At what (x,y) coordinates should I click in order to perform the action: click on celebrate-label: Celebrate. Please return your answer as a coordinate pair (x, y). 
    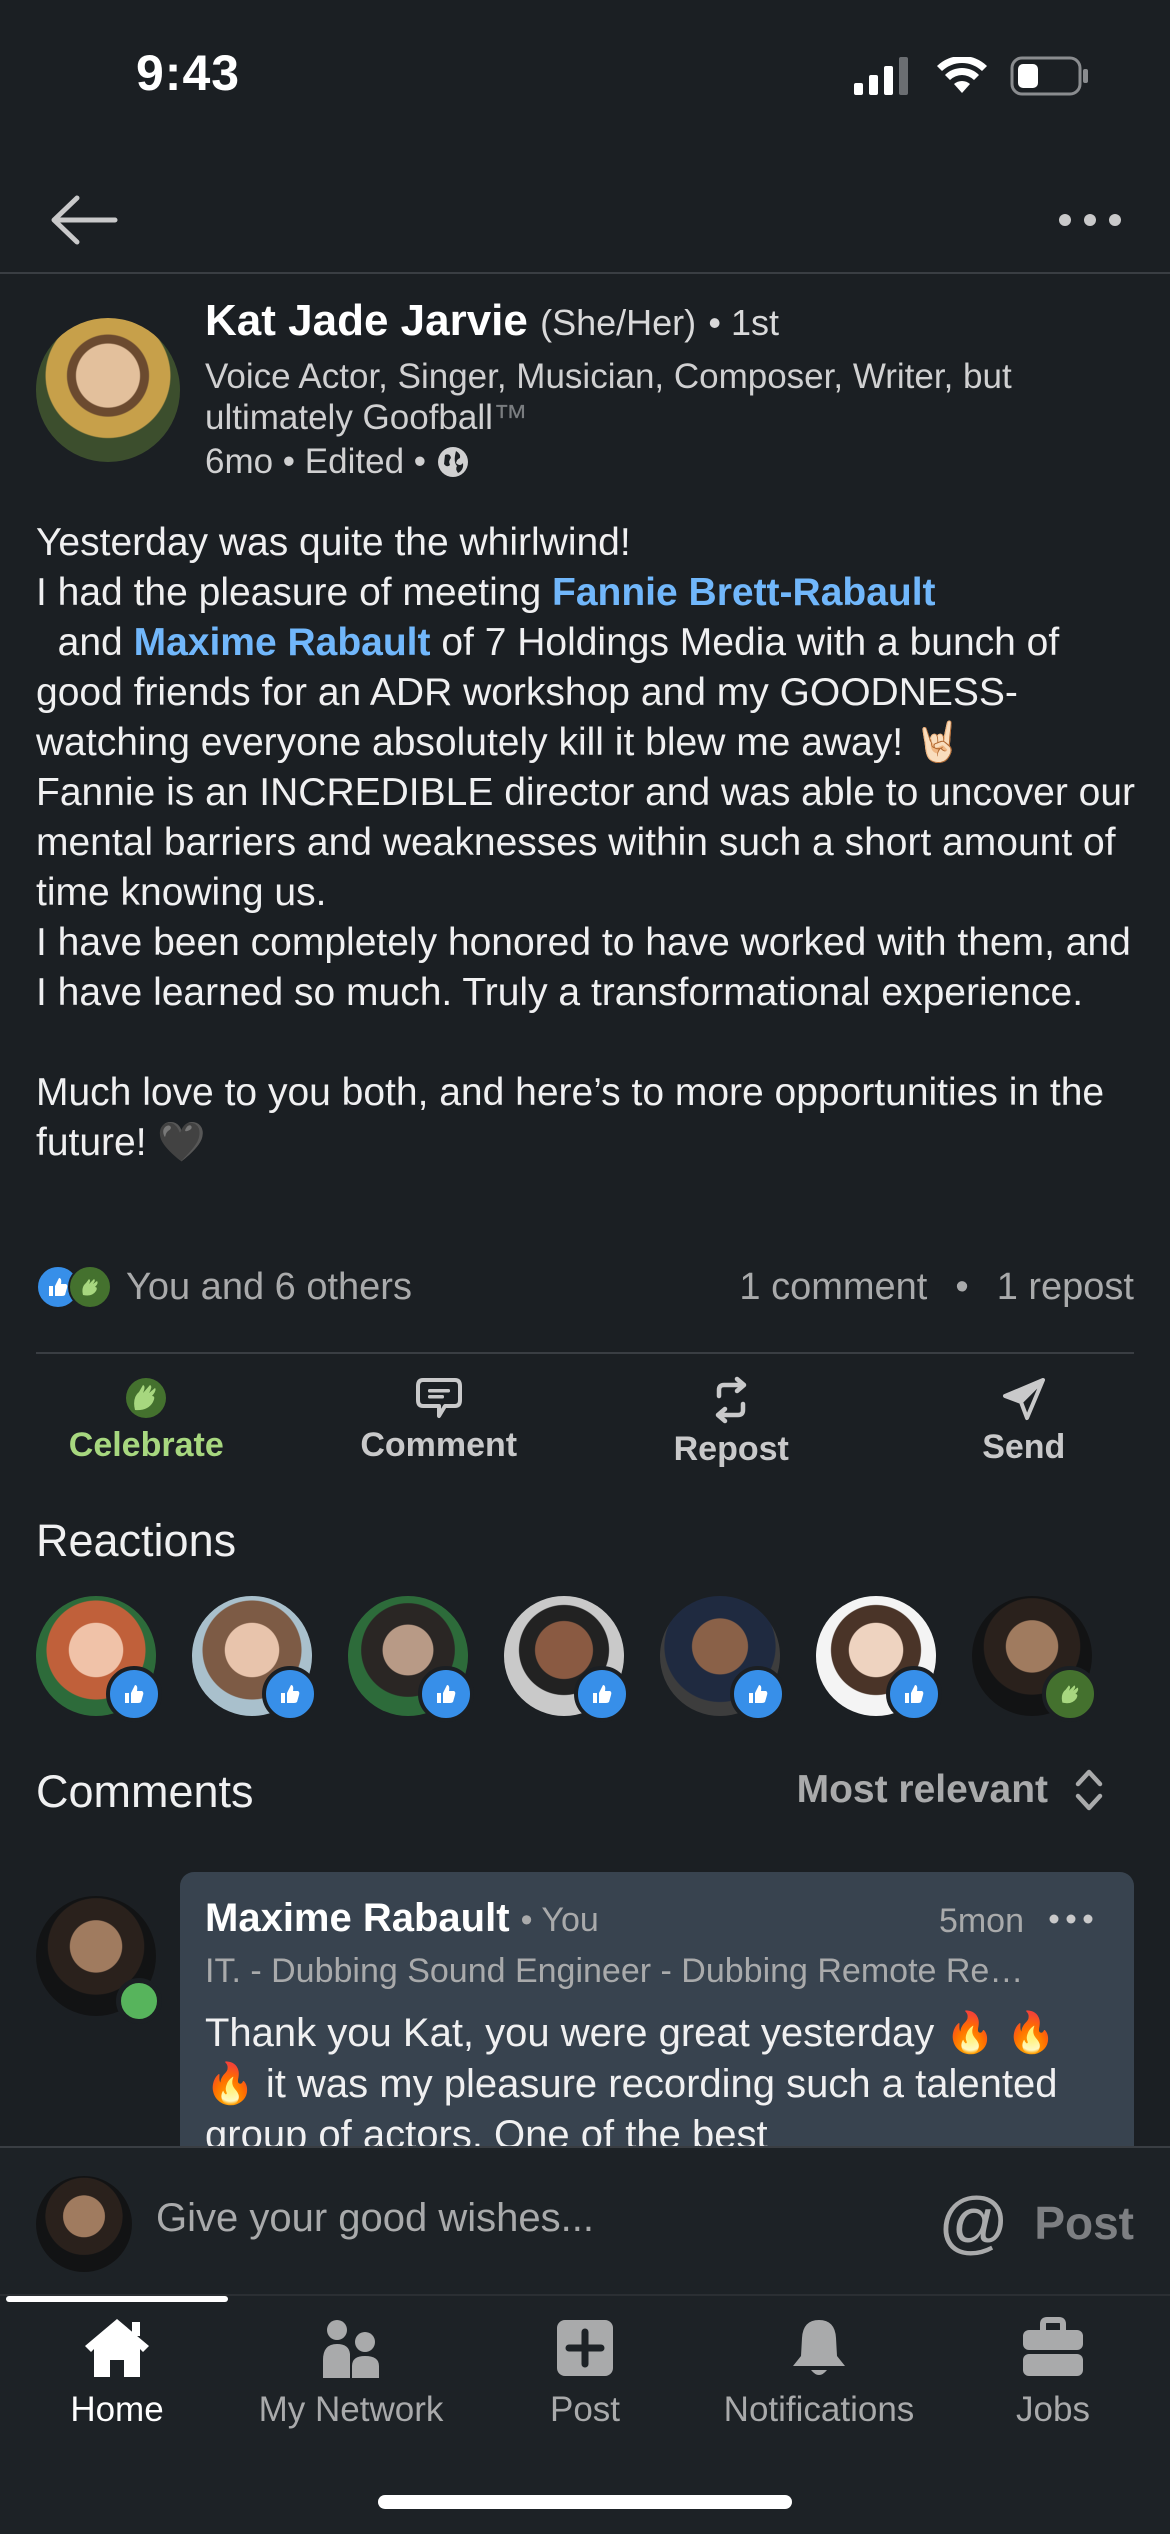
    Looking at the image, I should click on (146, 1445).